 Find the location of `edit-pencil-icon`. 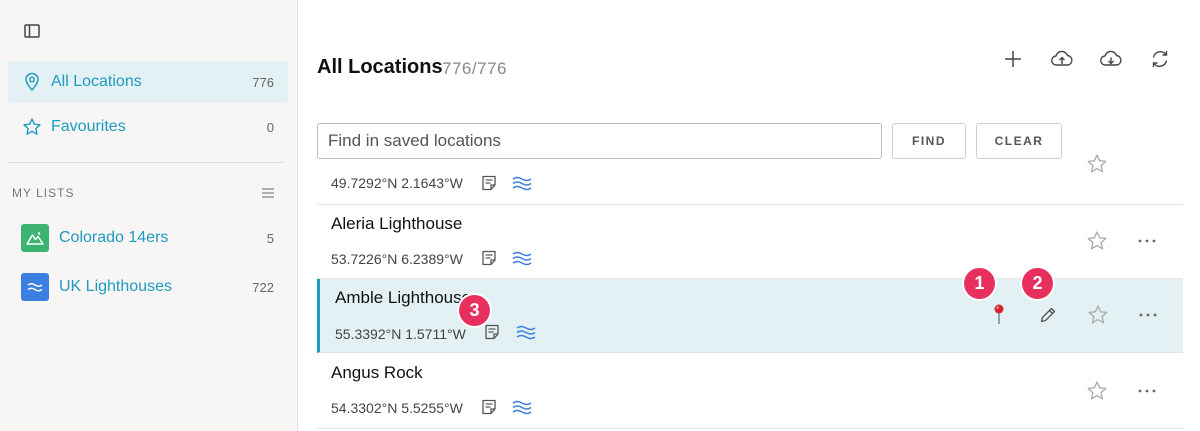

edit-pencil-icon is located at coordinates (1048, 315).